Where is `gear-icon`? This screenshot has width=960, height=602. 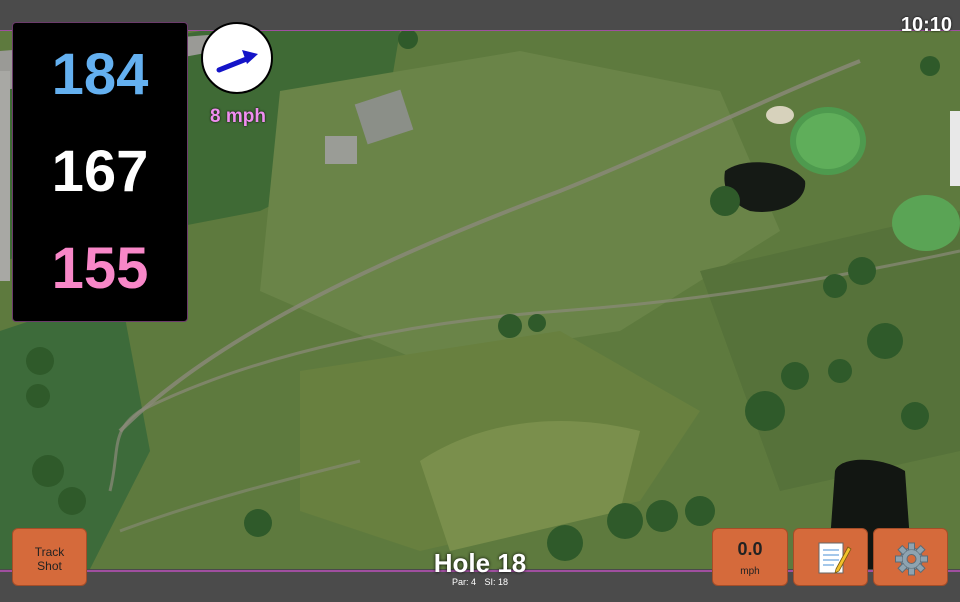
gear-icon is located at coordinates (911, 559).